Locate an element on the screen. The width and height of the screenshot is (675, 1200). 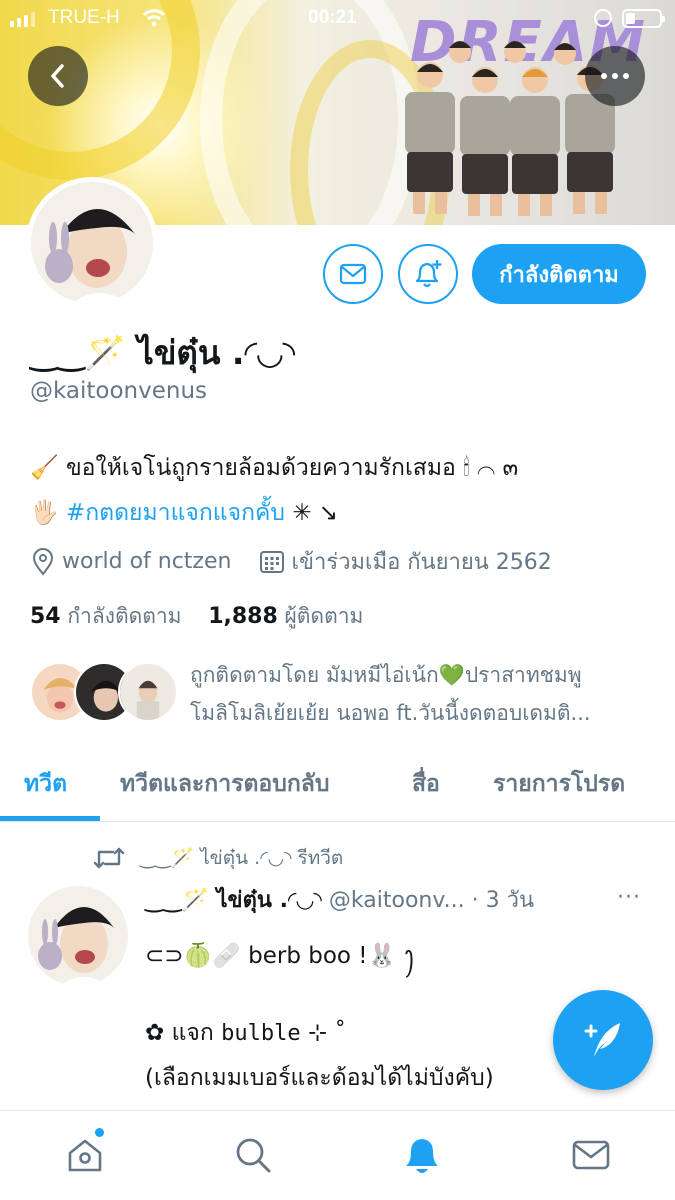
nav-notifications is located at coordinates (422, 1155).